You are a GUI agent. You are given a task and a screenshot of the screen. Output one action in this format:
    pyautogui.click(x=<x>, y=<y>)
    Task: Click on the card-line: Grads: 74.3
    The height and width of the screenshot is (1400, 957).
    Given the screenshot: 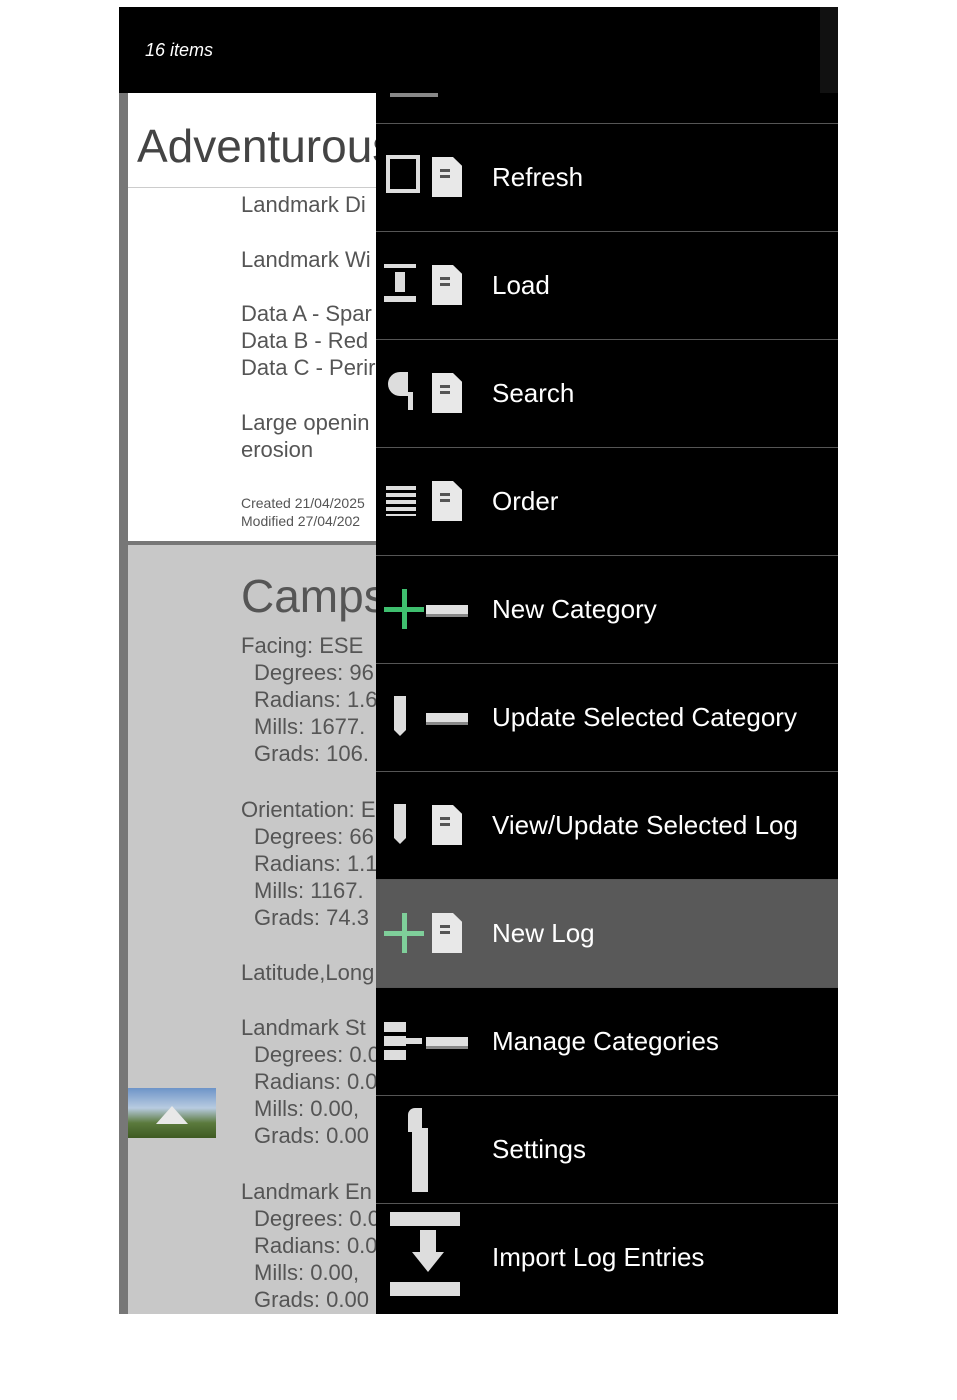 What is the action you would take?
    pyautogui.click(x=311, y=917)
    